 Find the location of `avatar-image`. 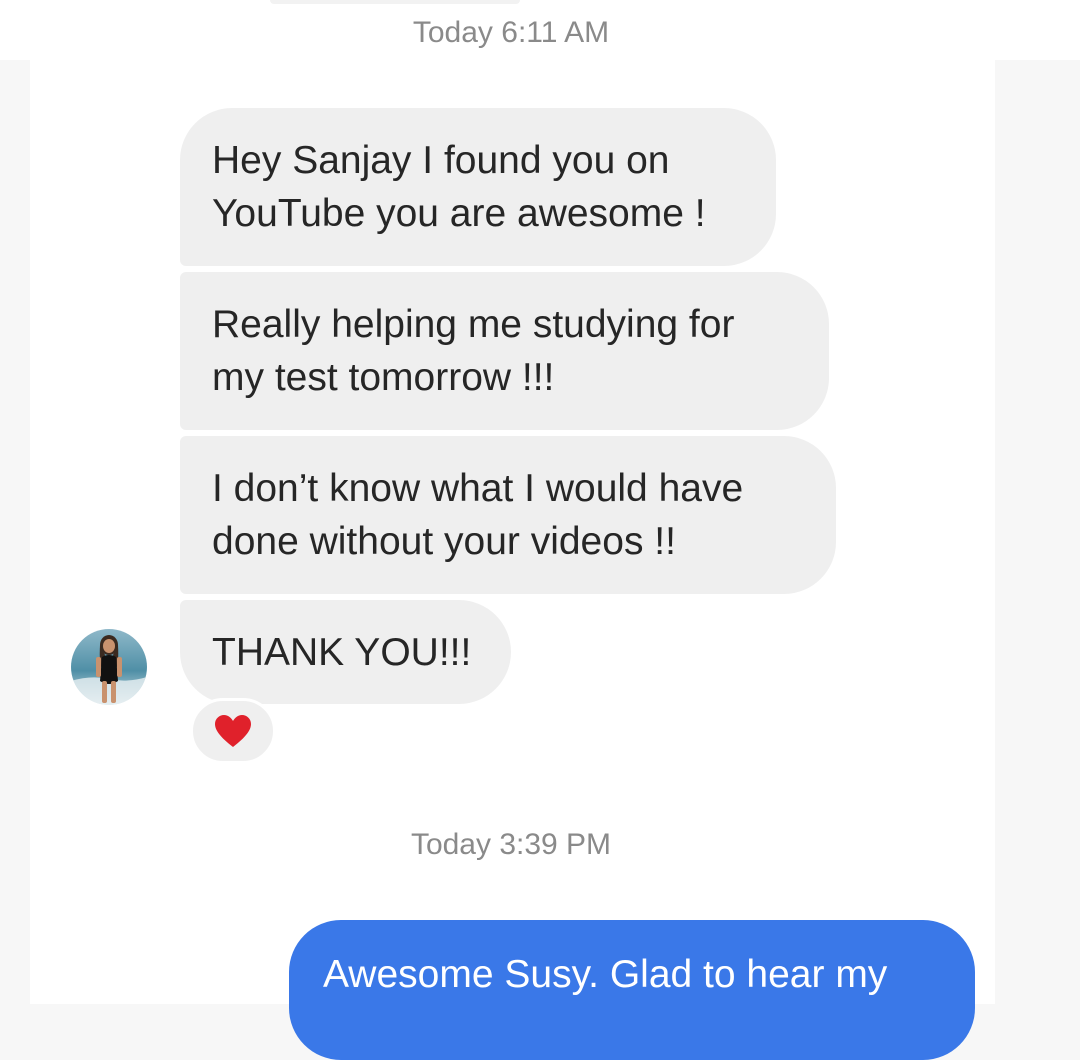

avatar-image is located at coordinates (109, 667).